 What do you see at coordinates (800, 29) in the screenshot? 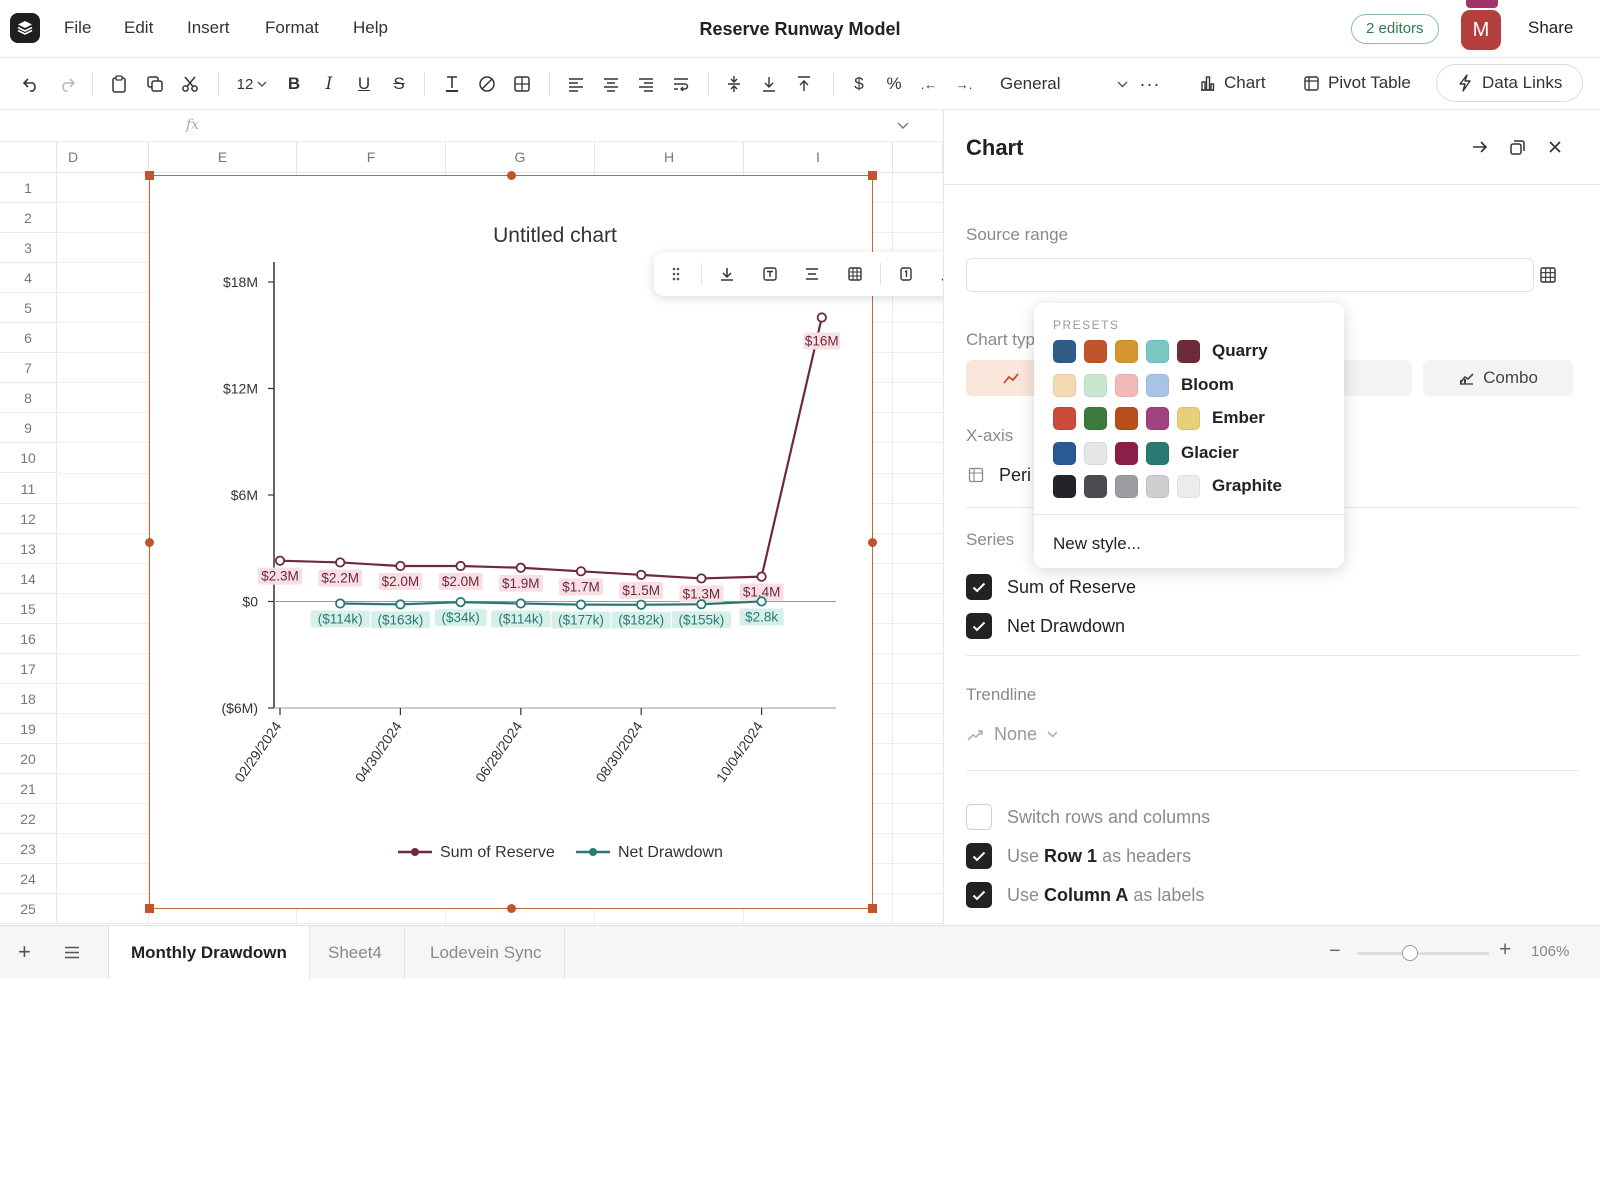
I see `document-title: Reserve Runway Model` at bounding box center [800, 29].